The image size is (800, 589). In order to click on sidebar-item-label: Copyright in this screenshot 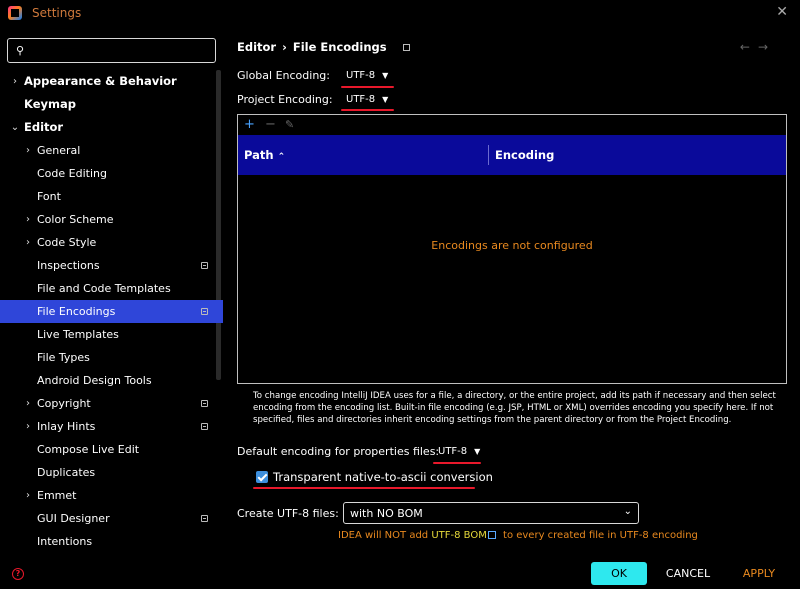, I will do `click(64, 403)`.